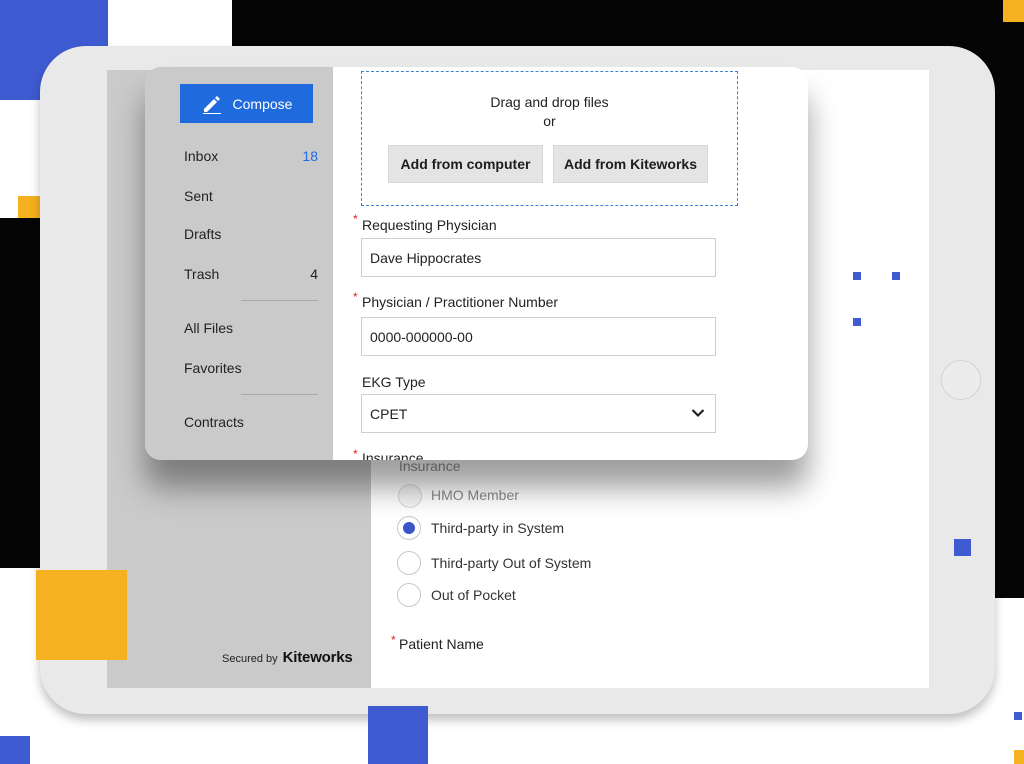  What do you see at coordinates (549, 102) in the screenshot?
I see `drag-drop-text: Drag and drop files` at bounding box center [549, 102].